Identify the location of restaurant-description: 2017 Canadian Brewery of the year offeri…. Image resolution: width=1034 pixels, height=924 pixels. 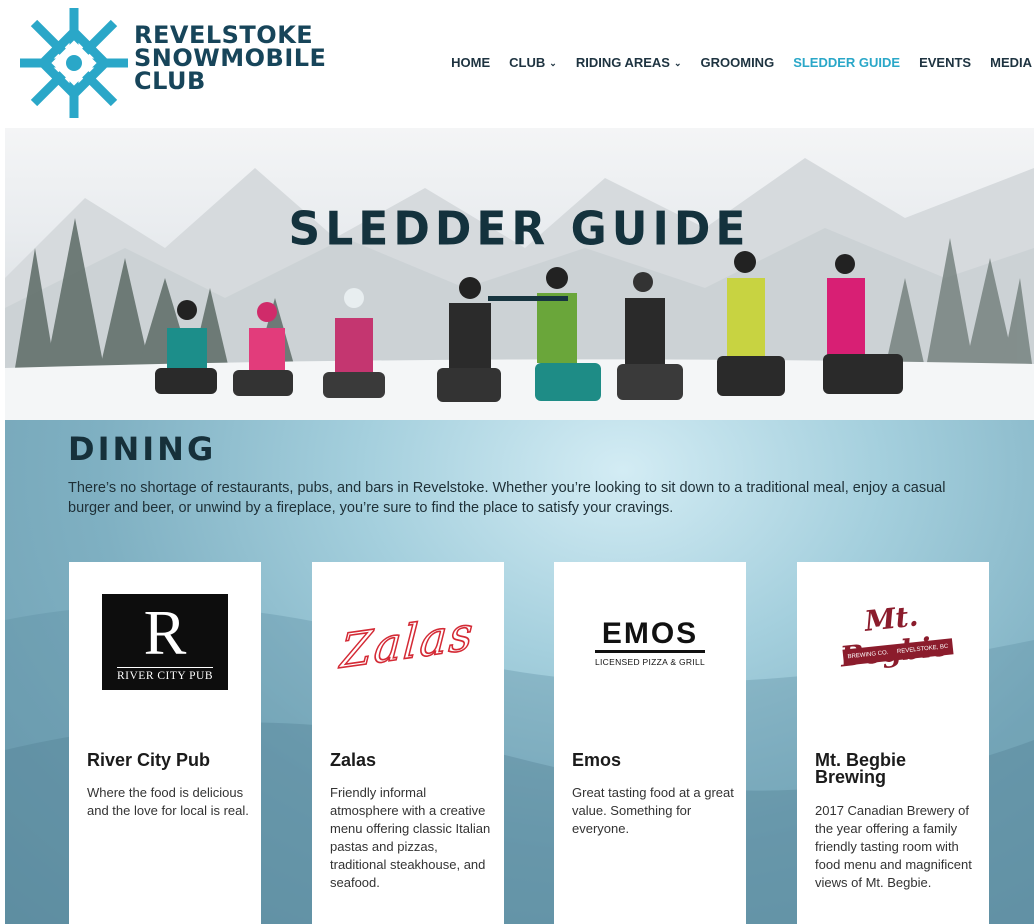
(893, 846).